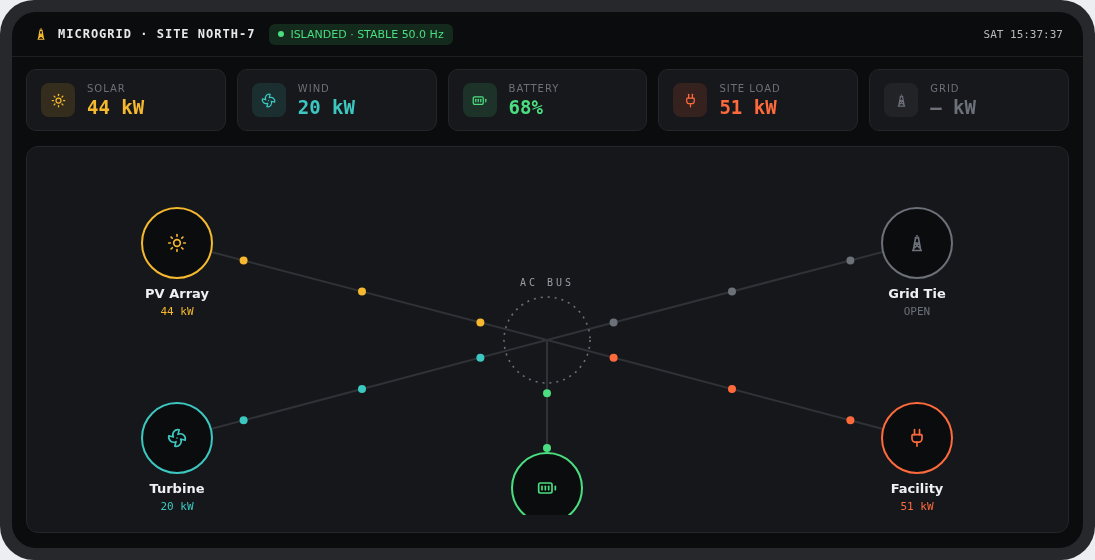  I want to click on metric-label: SOLAR, so click(107, 88).